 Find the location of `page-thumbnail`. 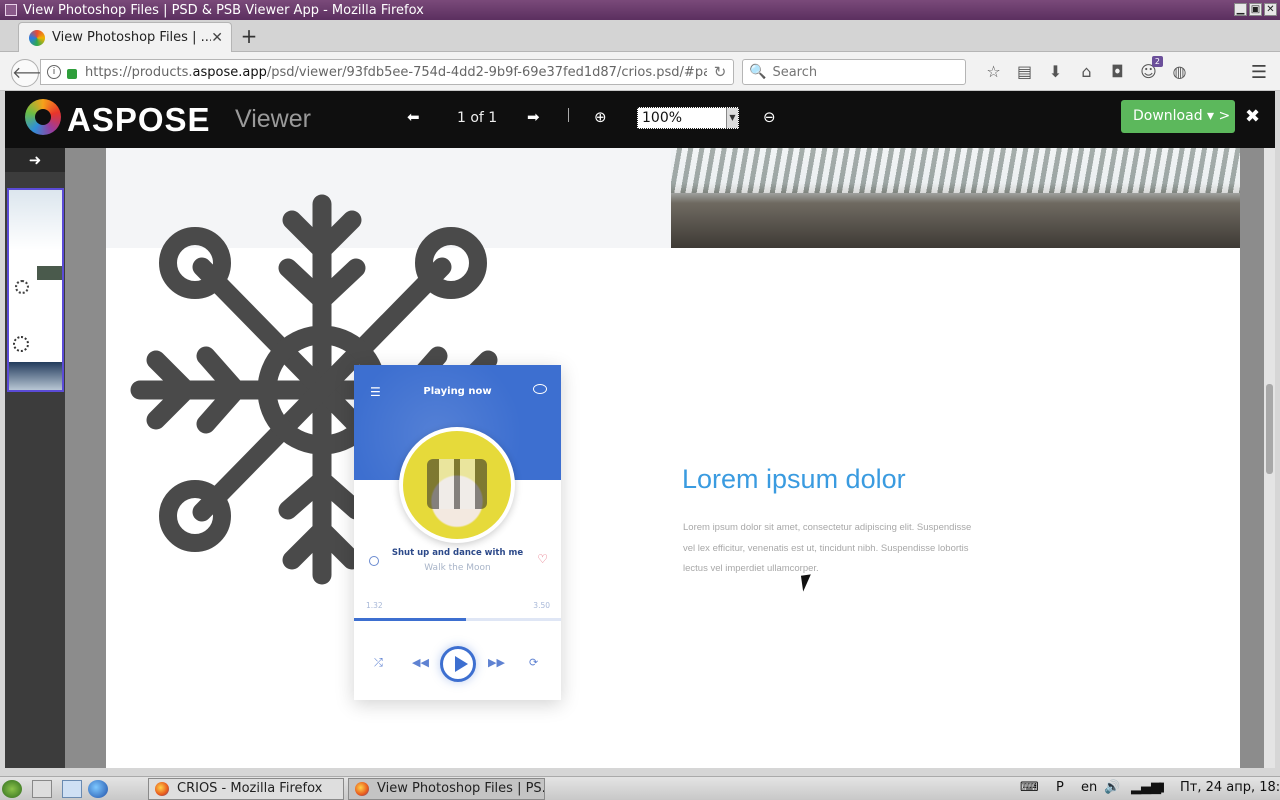

page-thumbnail is located at coordinates (35, 290).